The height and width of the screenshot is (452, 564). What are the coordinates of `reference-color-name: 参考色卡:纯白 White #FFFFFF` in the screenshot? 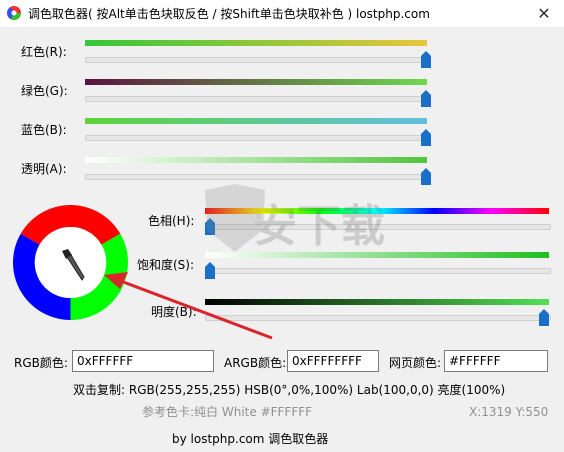 It's located at (227, 412).